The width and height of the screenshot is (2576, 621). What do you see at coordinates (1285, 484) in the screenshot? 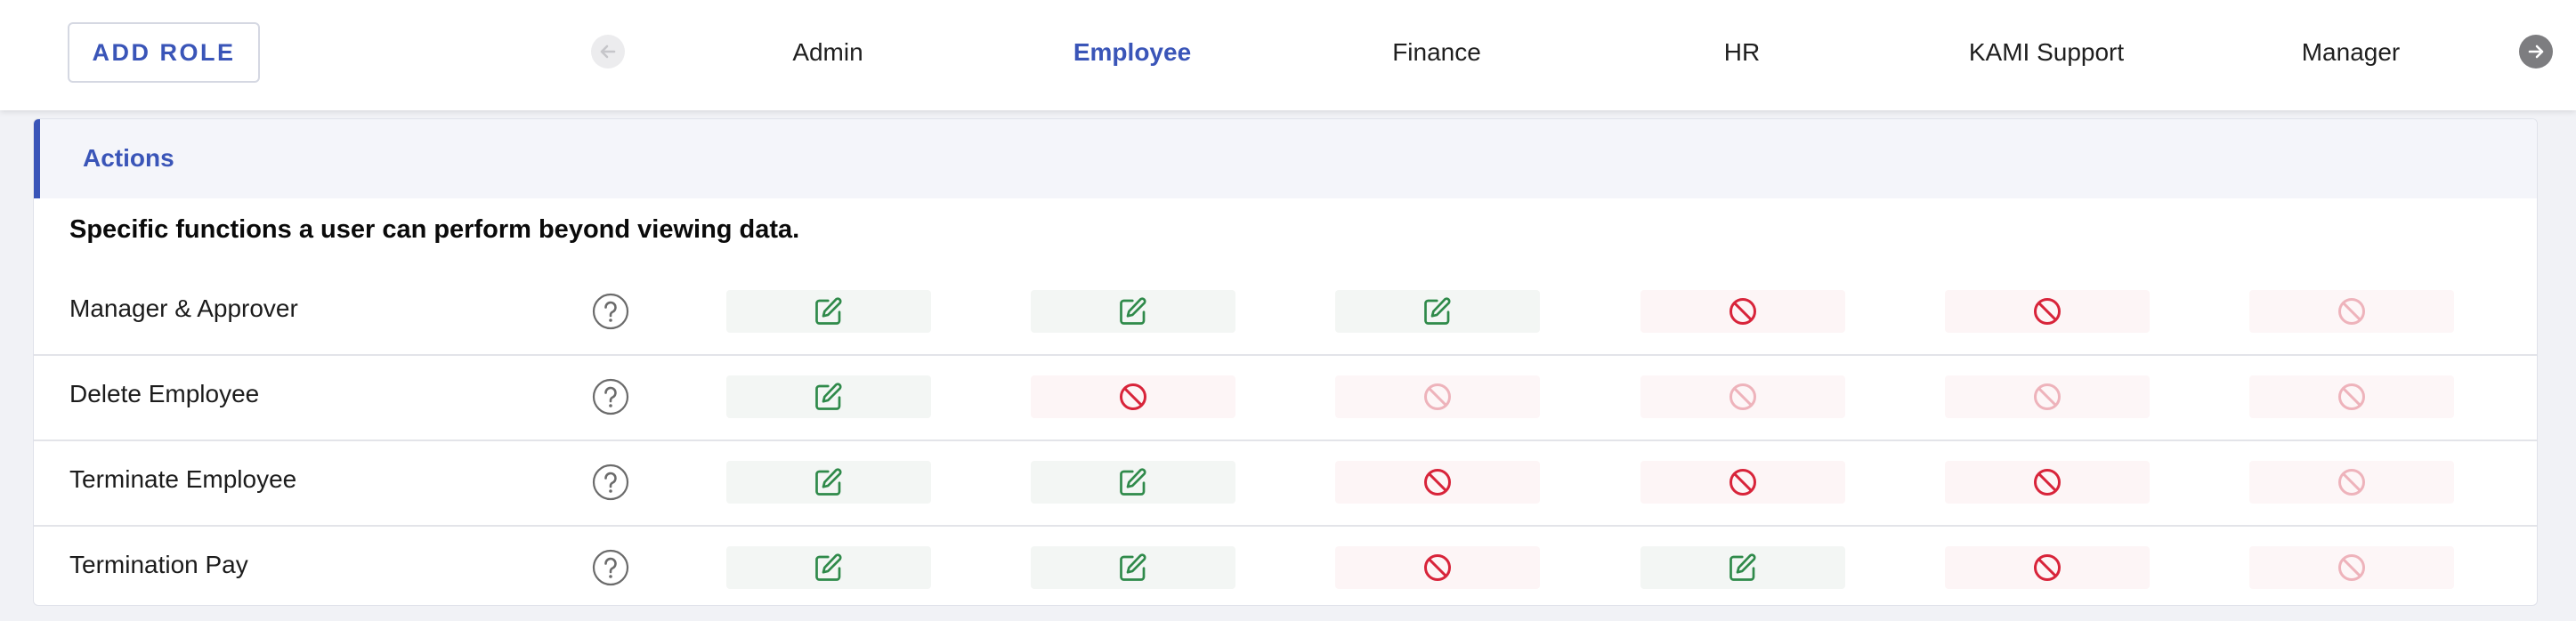
I see `permission-row-terminate-employee: Terminate Employee` at bounding box center [1285, 484].